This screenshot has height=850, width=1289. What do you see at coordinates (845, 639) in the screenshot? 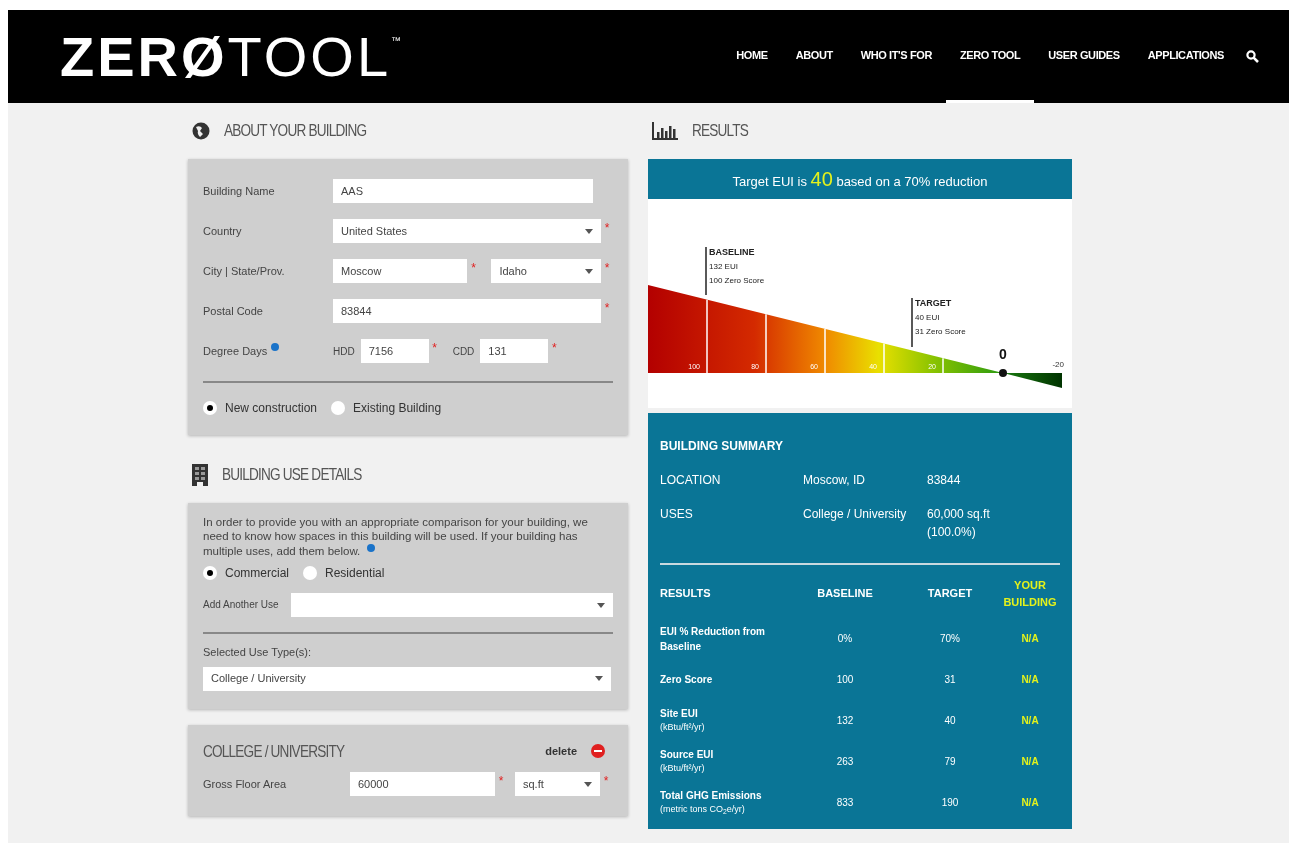
I see `table-cell-text: 0%` at bounding box center [845, 639].